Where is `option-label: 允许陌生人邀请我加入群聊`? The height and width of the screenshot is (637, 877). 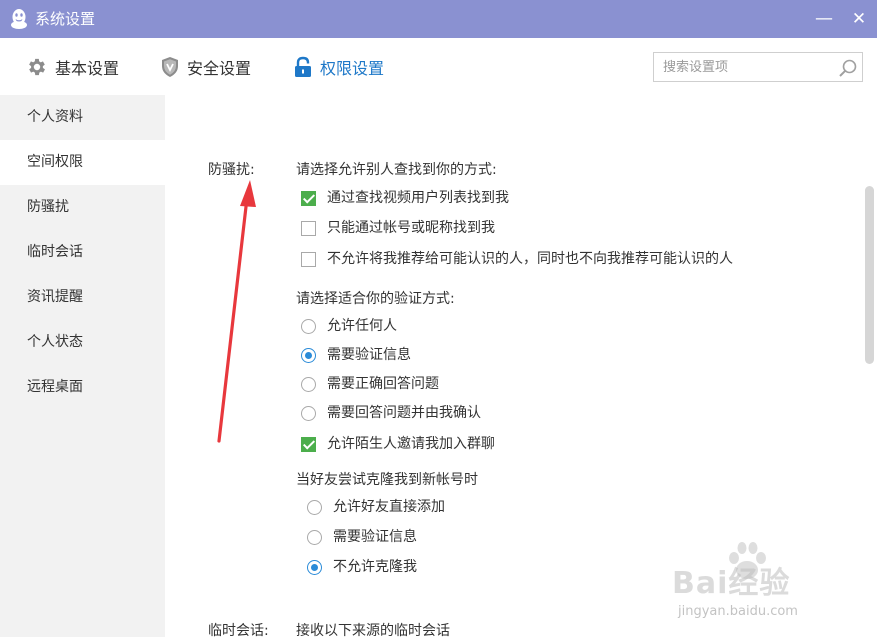
option-label: 允许陌生人邀请我加入群聊 is located at coordinates (411, 444).